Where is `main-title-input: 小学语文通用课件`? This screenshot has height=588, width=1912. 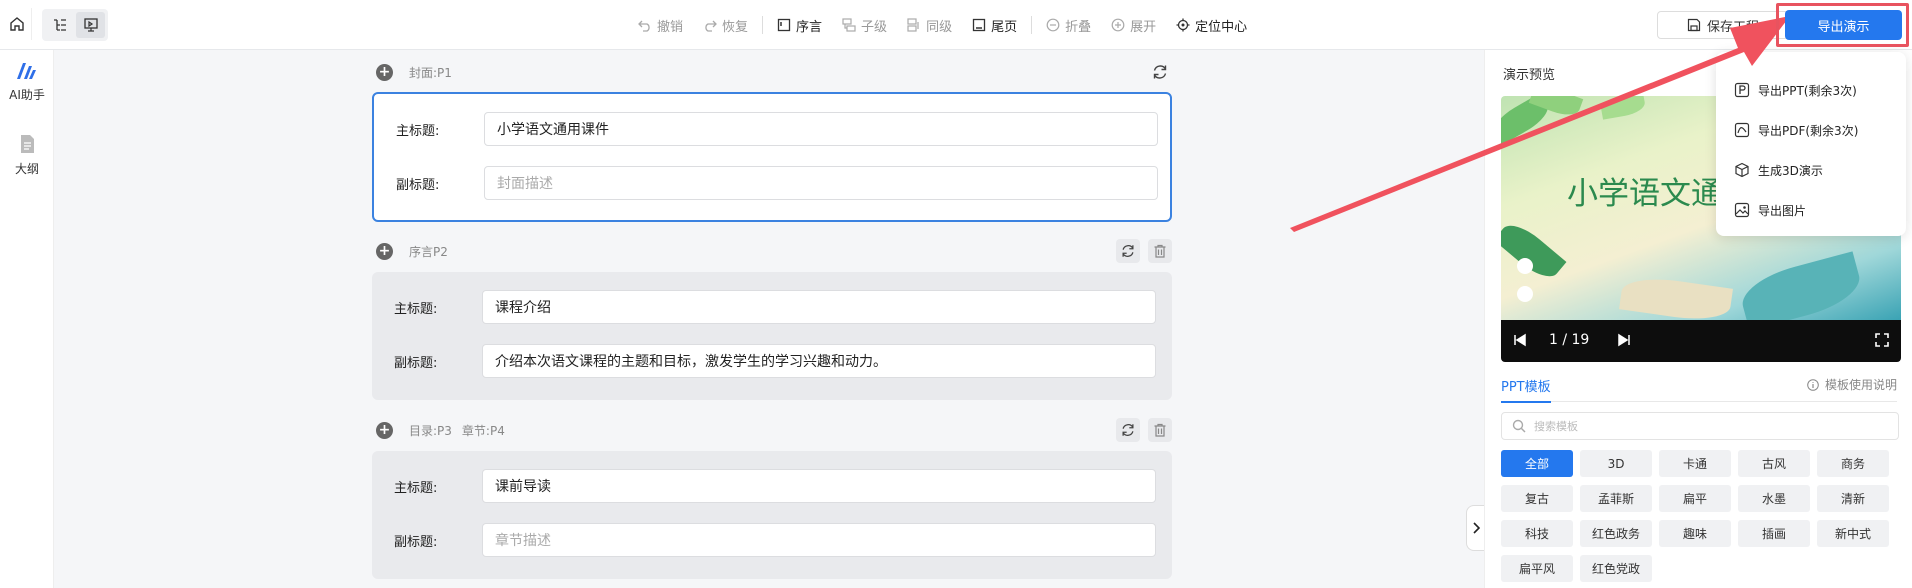
main-title-input: 小学语文通用课件 is located at coordinates (821, 129).